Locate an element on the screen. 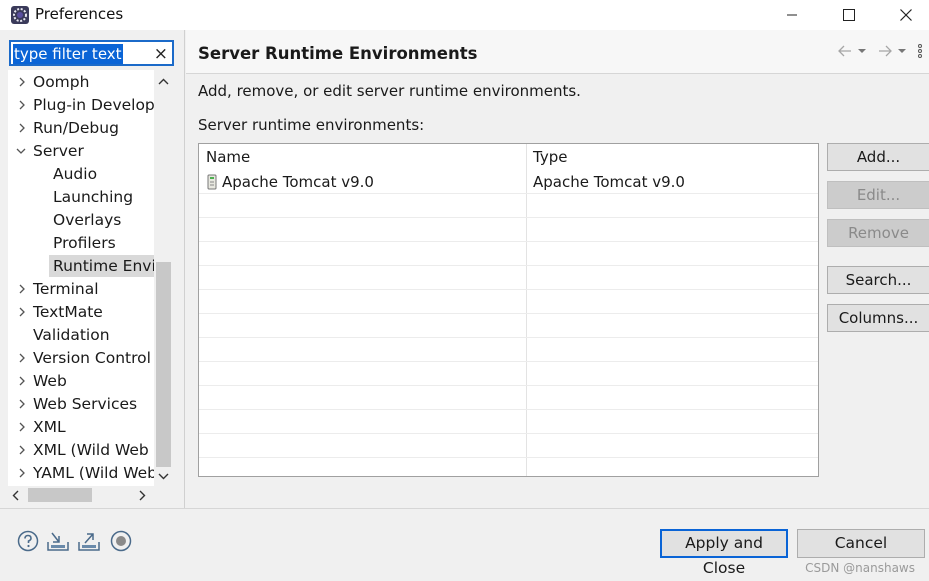  tree-item-label: Profilers is located at coordinates (84, 243).